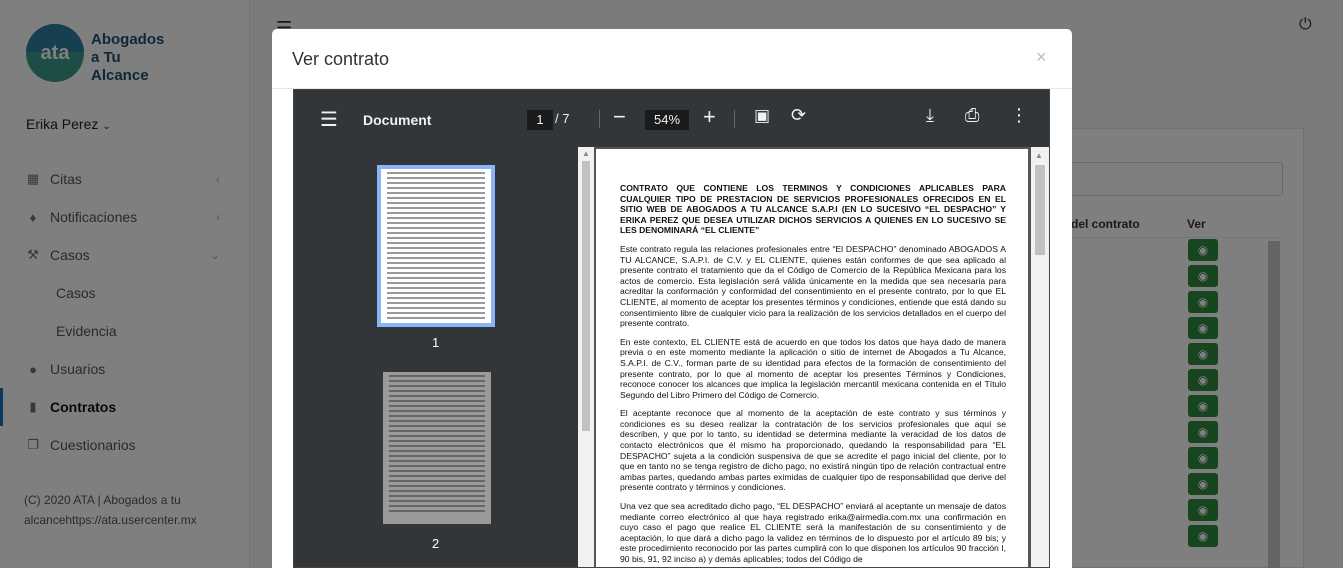 The height and width of the screenshot is (568, 1343). What do you see at coordinates (667, 120) in the screenshot?
I see `zoom-level-input: 54%` at bounding box center [667, 120].